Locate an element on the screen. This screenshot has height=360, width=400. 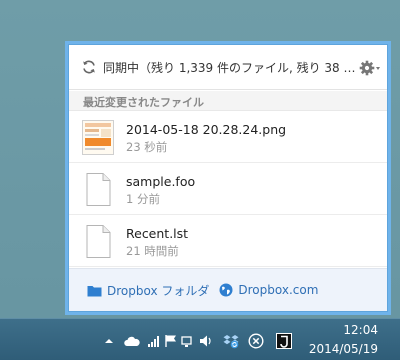
globe-icon is located at coordinates (226, 290).